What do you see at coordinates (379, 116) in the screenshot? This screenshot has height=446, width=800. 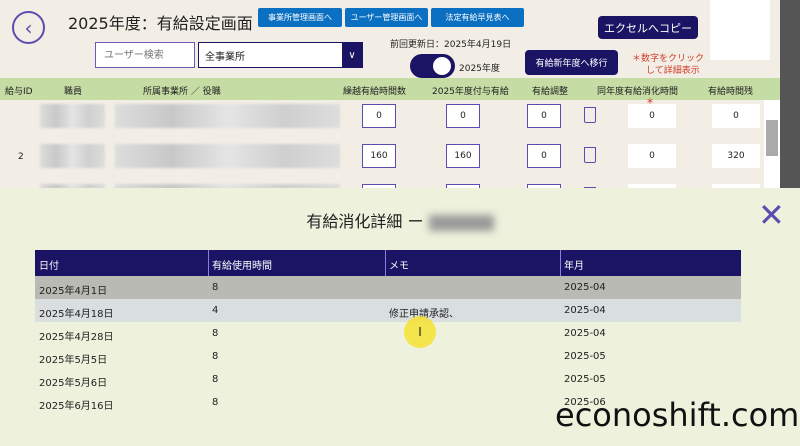 I see `carryover-input: 0` at bounding box center [379, 116].